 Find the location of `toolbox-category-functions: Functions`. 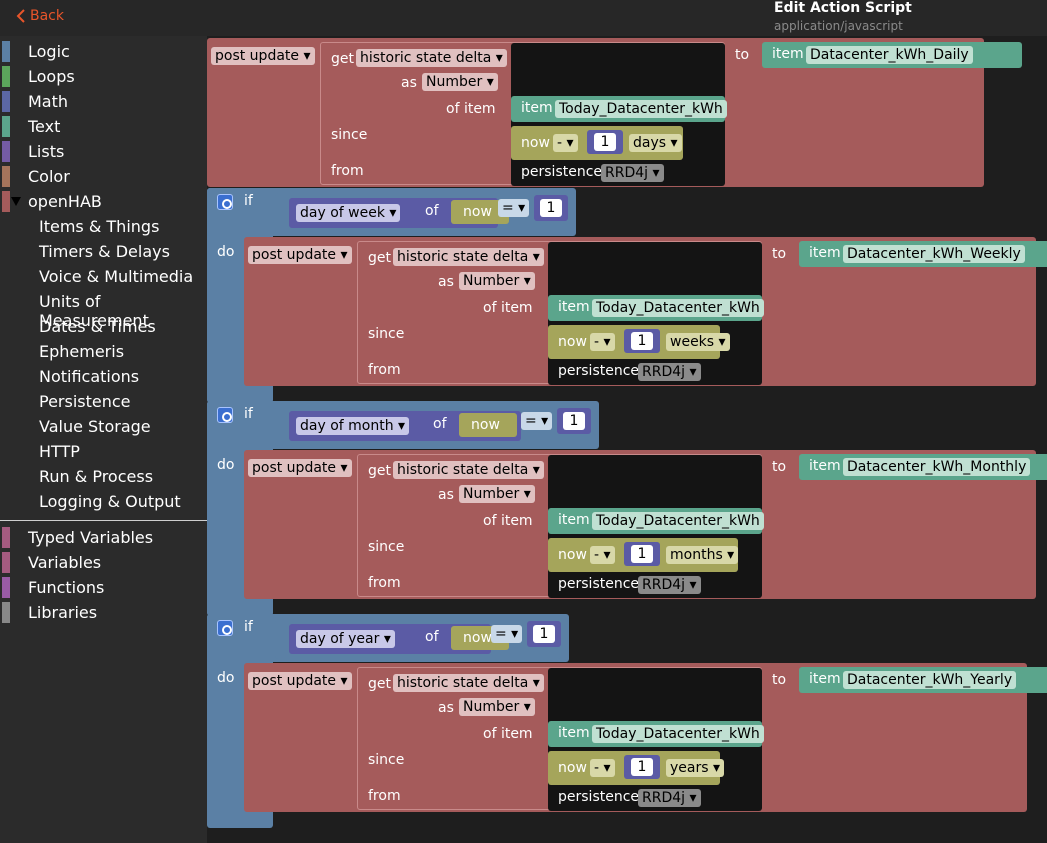

toolbox-category-functions: Functions is located at coordinates (103, 587).